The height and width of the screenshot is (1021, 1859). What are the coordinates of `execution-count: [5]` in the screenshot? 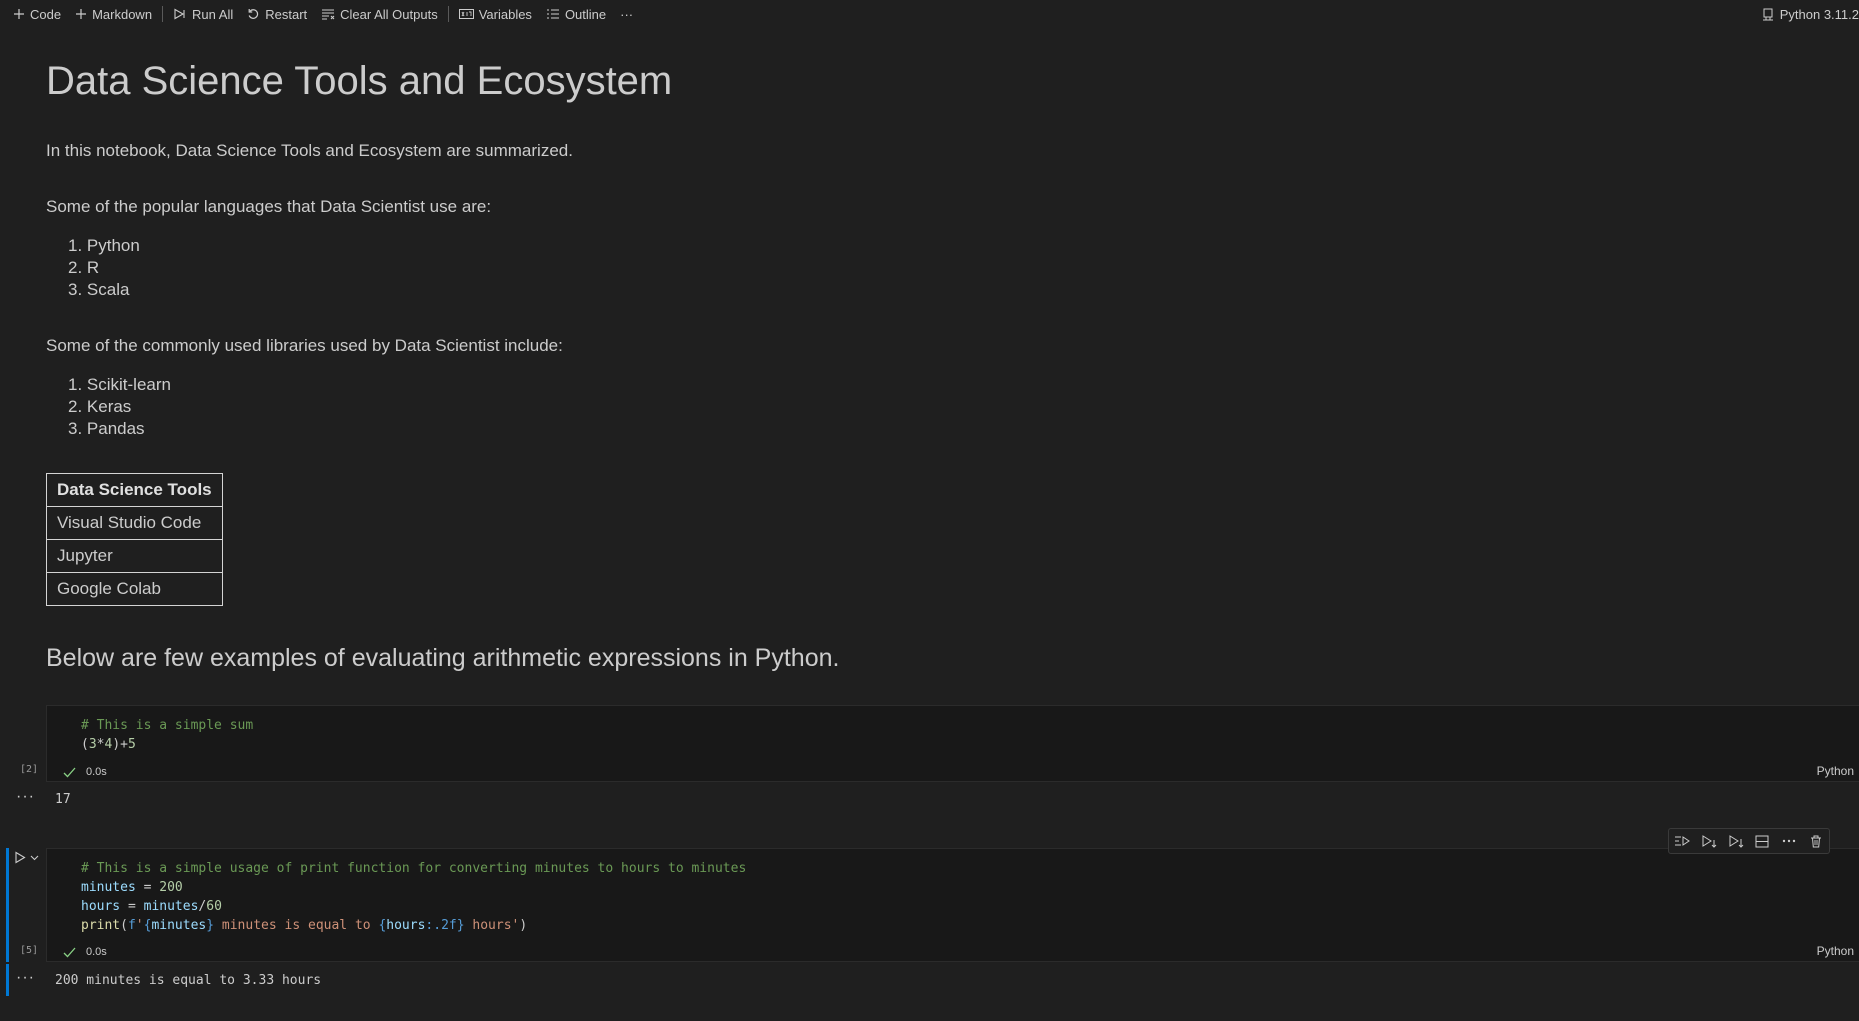 It's located at (29, 950).